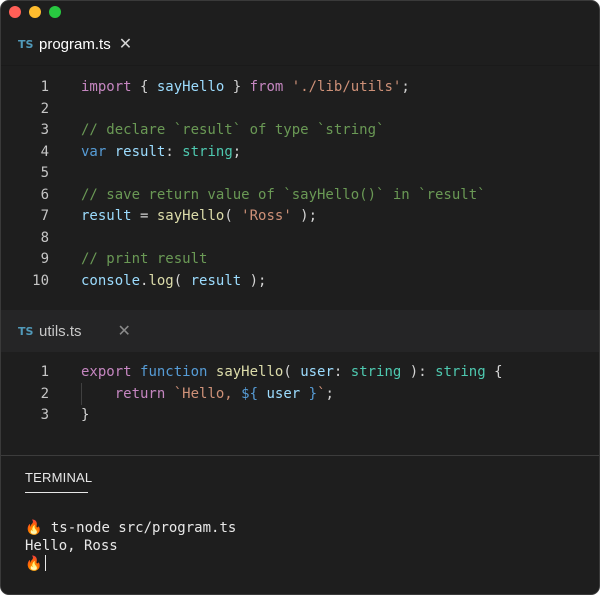  I want to click on line-number: 6, so click(44, 194).